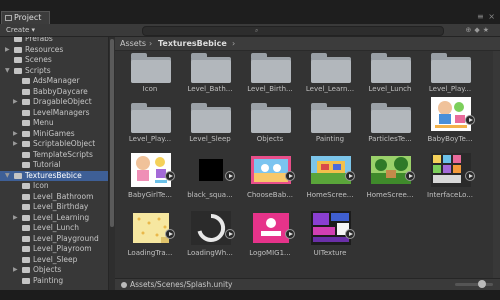  I want to click on sidebar-item-levelmanagers: LevelManagers, so click(54, 113).